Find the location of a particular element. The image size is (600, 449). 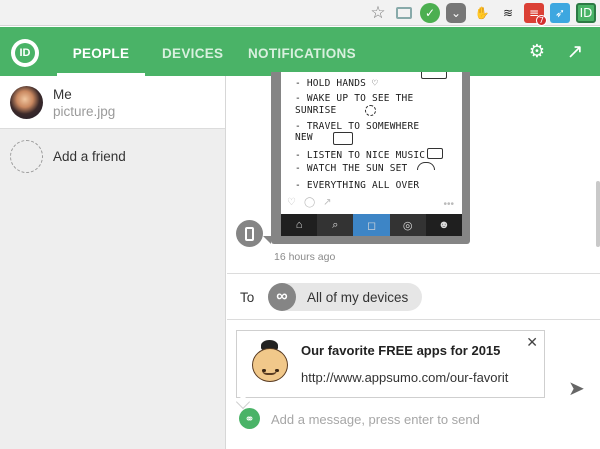

sunset-doodle-icon is located at coordinates (426, 166).